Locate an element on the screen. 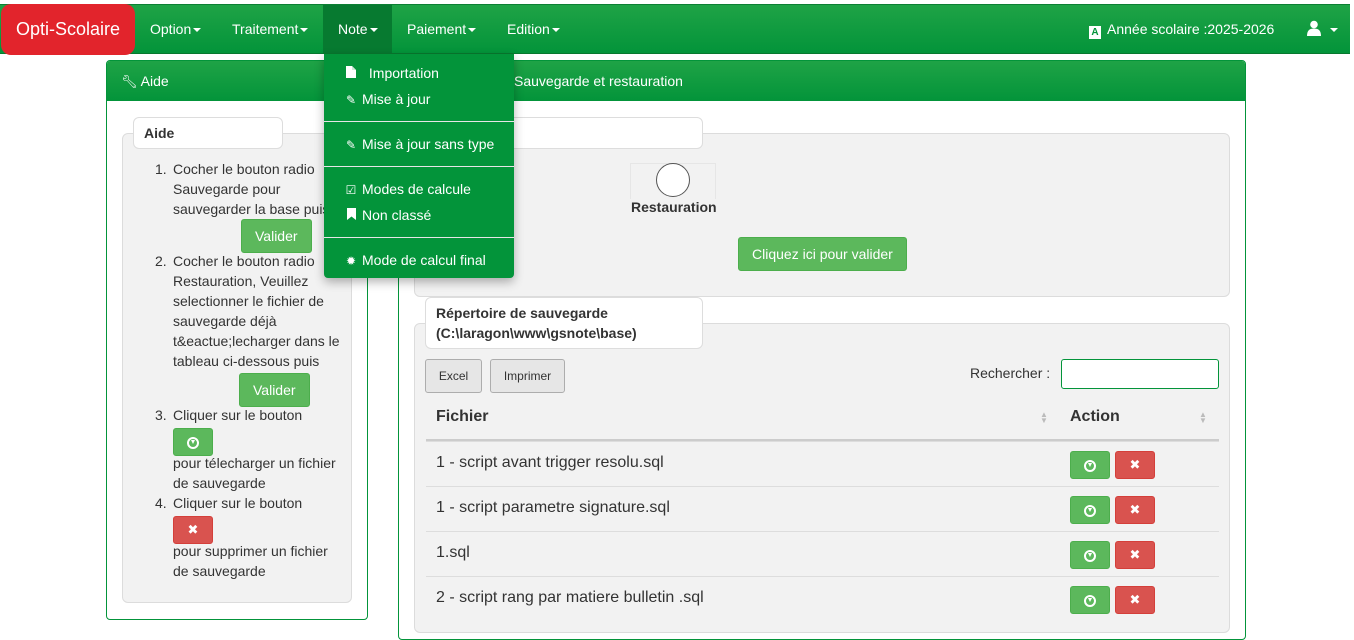 This screenshot has height=640, width=1354. help-download-button is located at coordinates (193, 442).